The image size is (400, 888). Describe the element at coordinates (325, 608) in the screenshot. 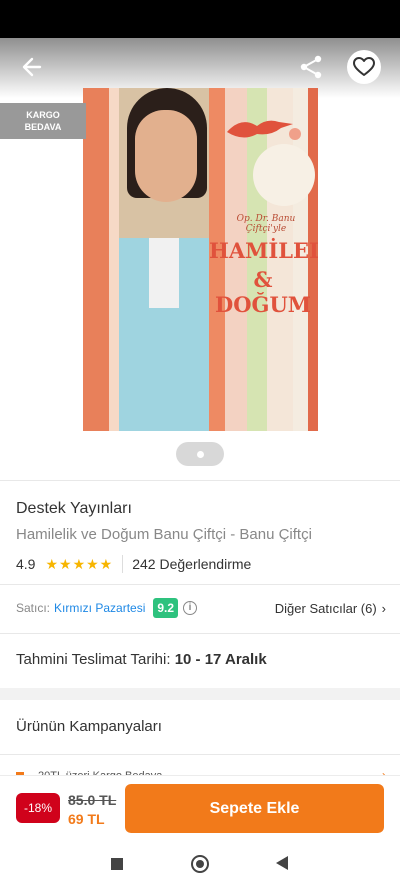

I see `other-sellers-label: Diğer Satıcılar (6)` at that location.